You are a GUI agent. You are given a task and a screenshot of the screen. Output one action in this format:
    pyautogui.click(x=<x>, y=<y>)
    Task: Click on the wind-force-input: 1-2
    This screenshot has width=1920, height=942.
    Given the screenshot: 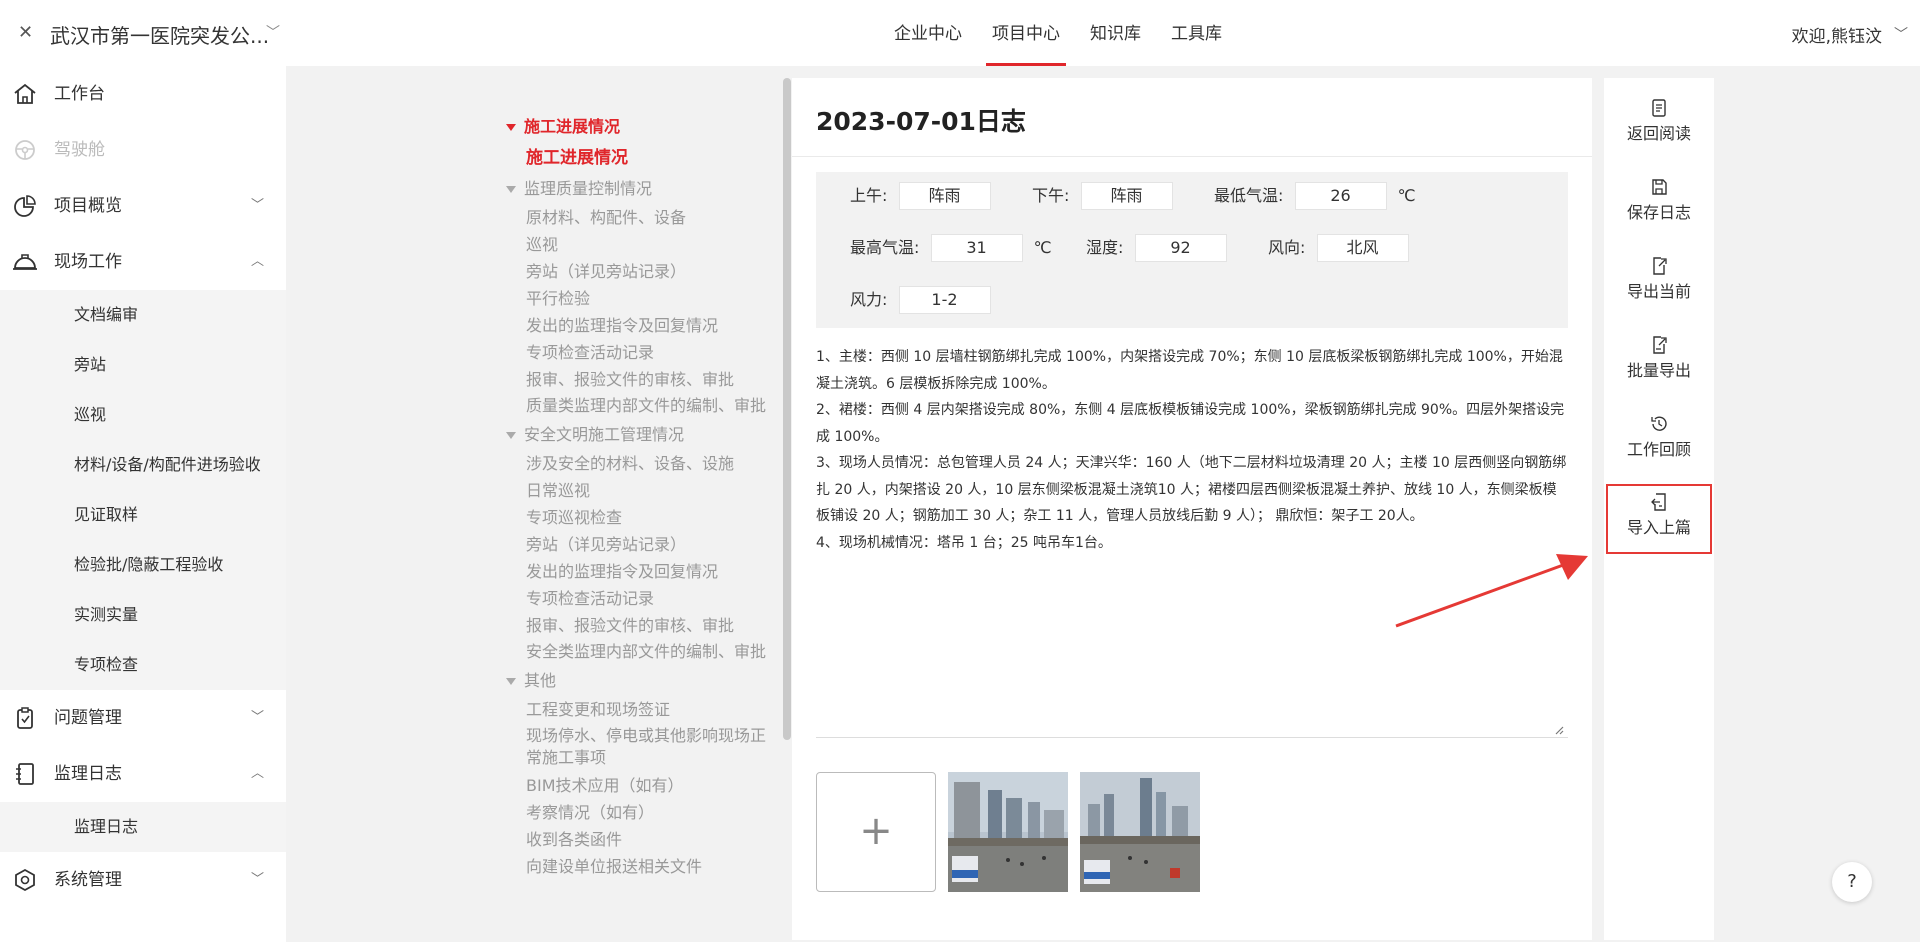 What is the action you would take?
    pyautogui.click(x=944, y=300)
    